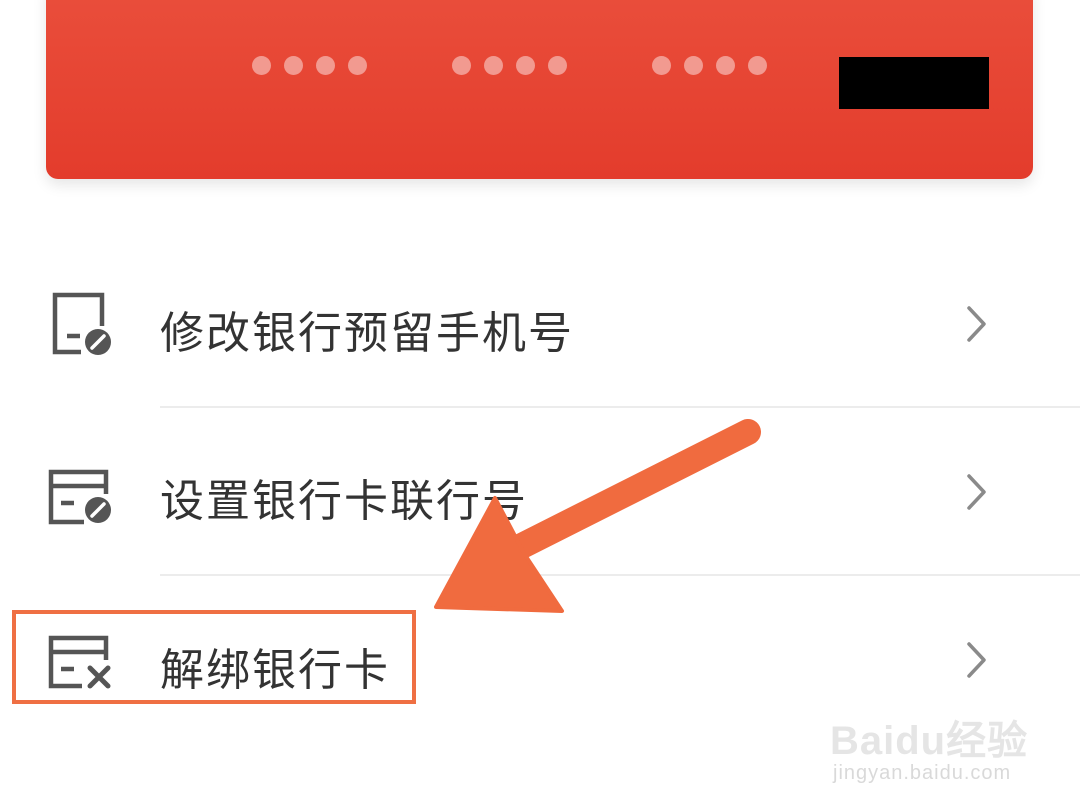 The image size is (1080, 810). I want to click on highlight-box, so click(214, 657).